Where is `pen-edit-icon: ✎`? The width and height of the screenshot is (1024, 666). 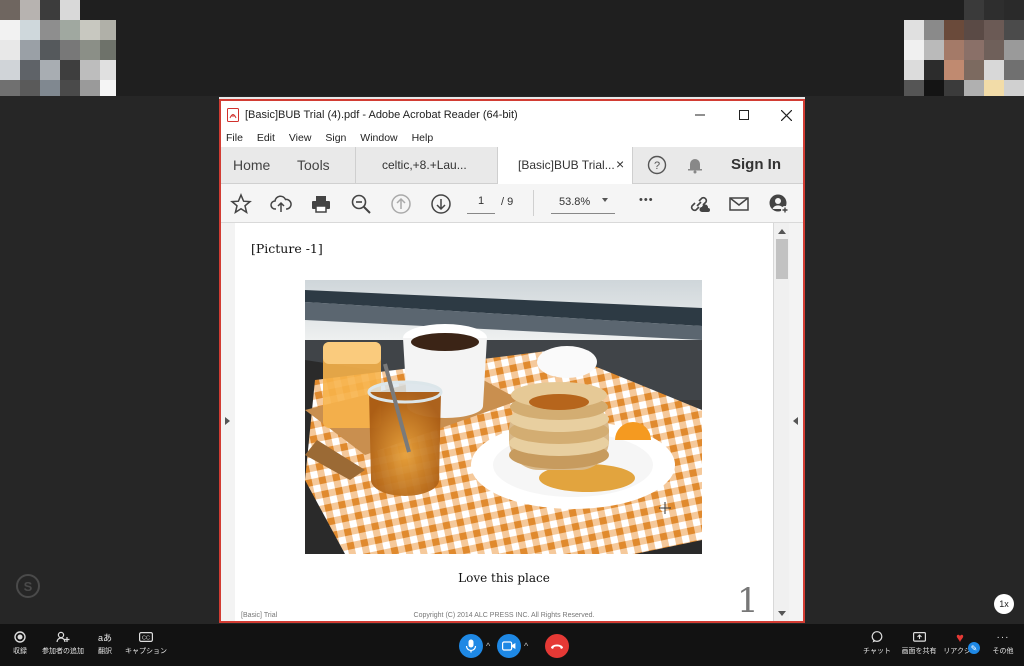
pen-edit-icon: ✎ is located at coordinates (974, 648).